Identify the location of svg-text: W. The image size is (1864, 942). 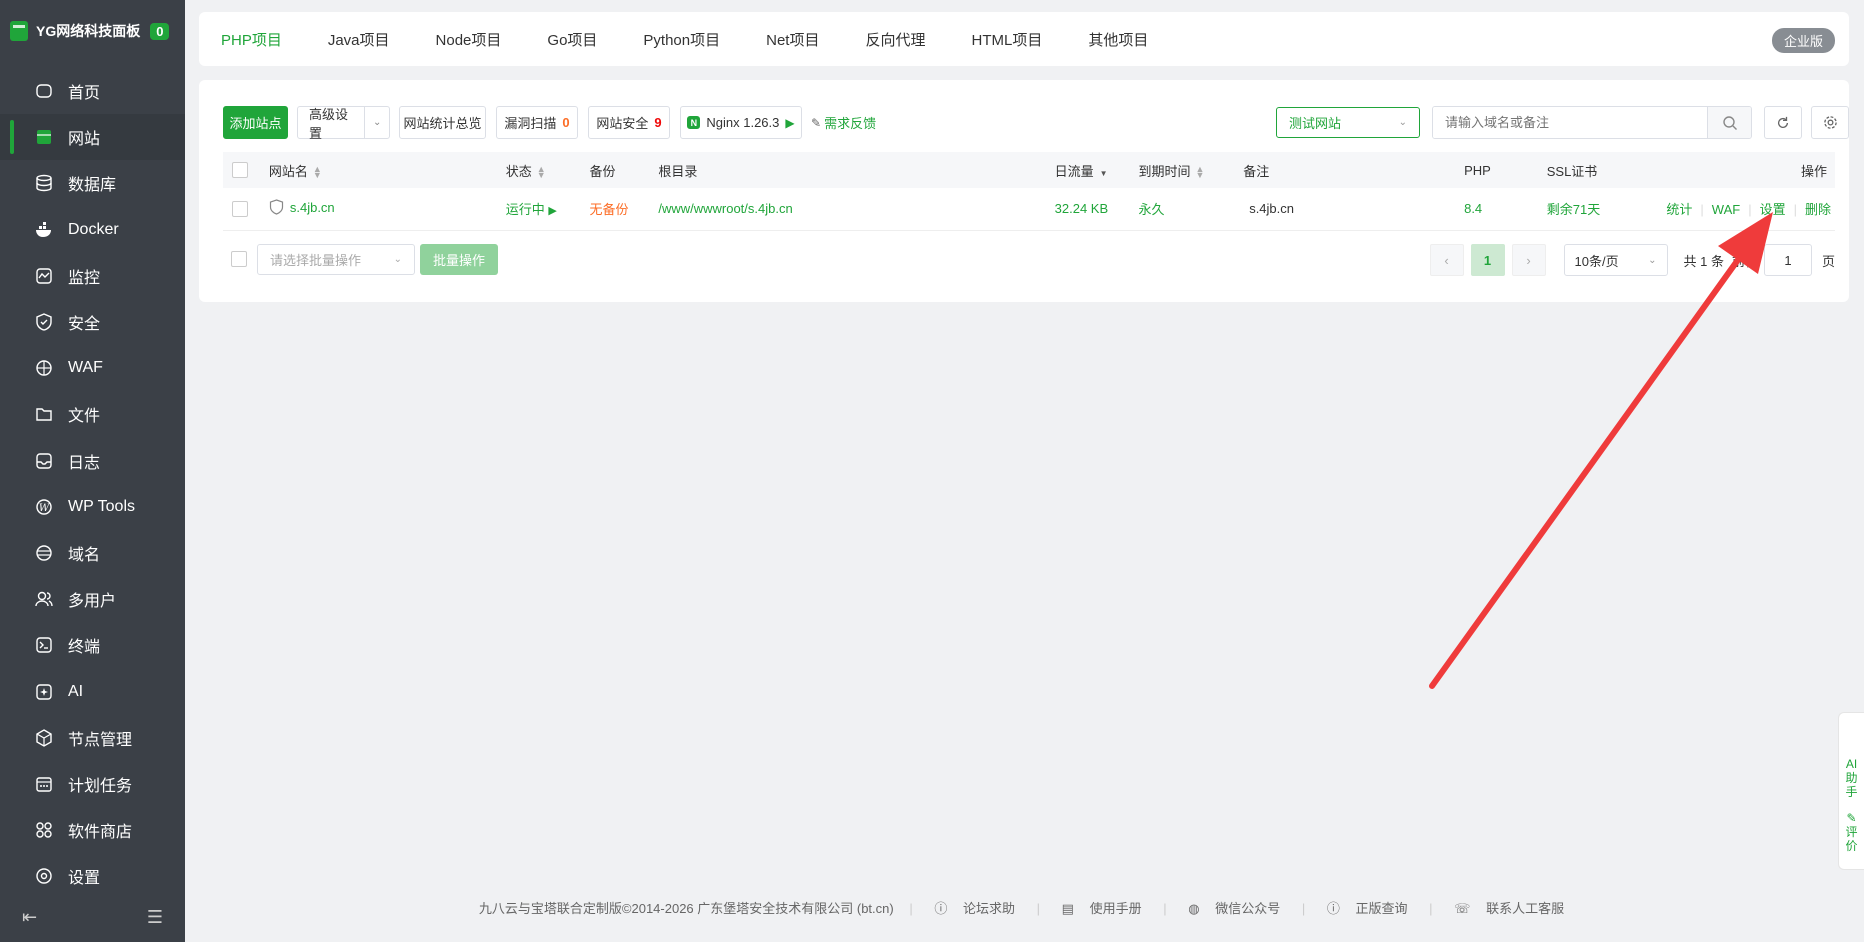
(44, 508).